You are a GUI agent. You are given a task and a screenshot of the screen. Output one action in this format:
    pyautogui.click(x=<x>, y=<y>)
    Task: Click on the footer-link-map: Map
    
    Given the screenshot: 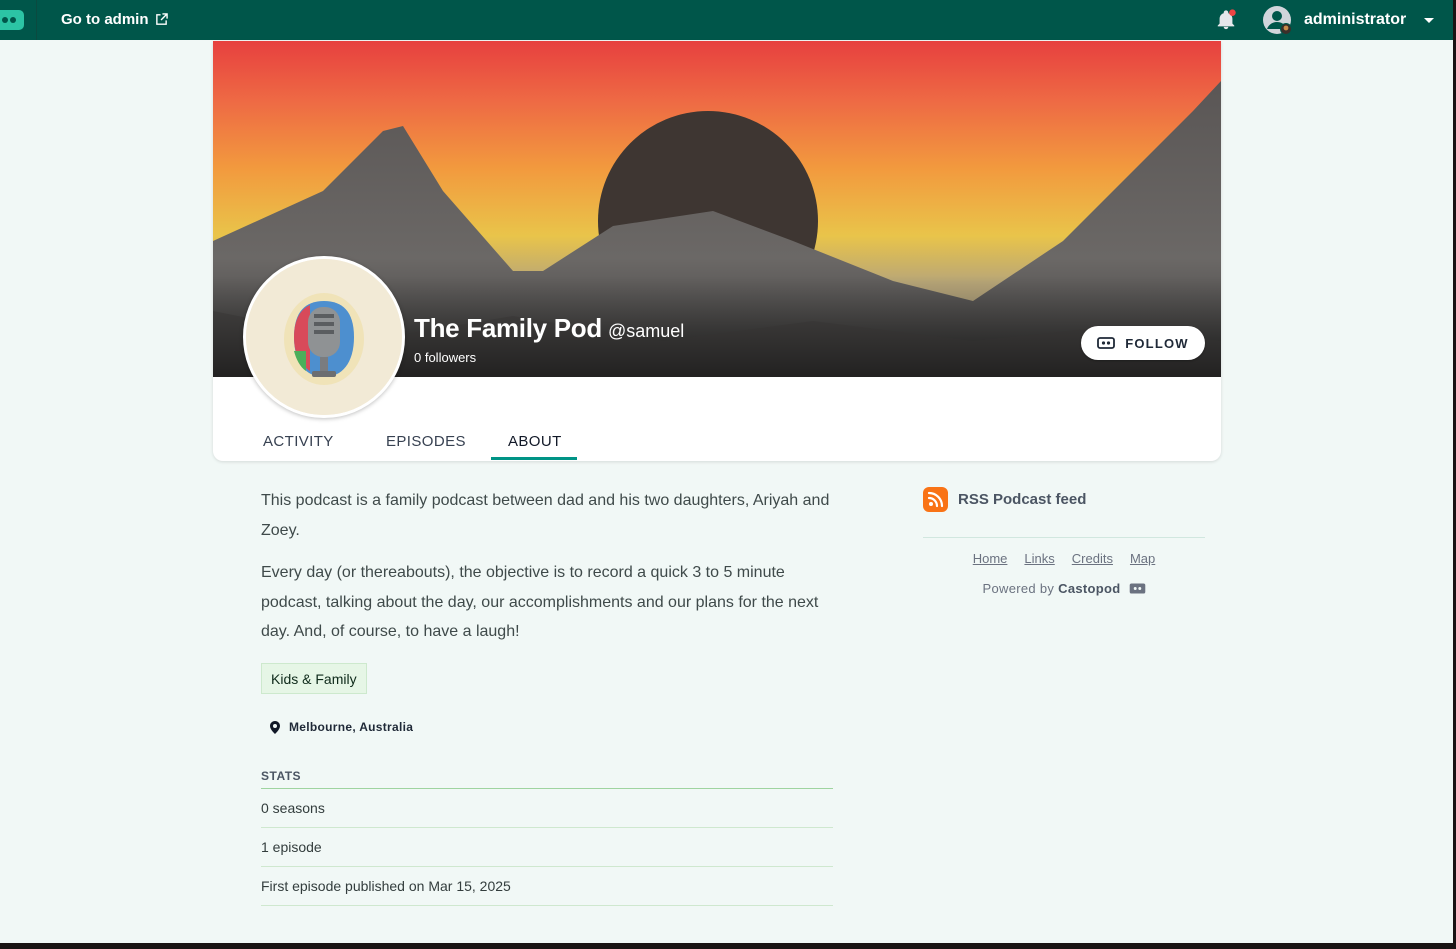 What is the action you would take?
    pyautogui.click(x=1142, y=558)
    